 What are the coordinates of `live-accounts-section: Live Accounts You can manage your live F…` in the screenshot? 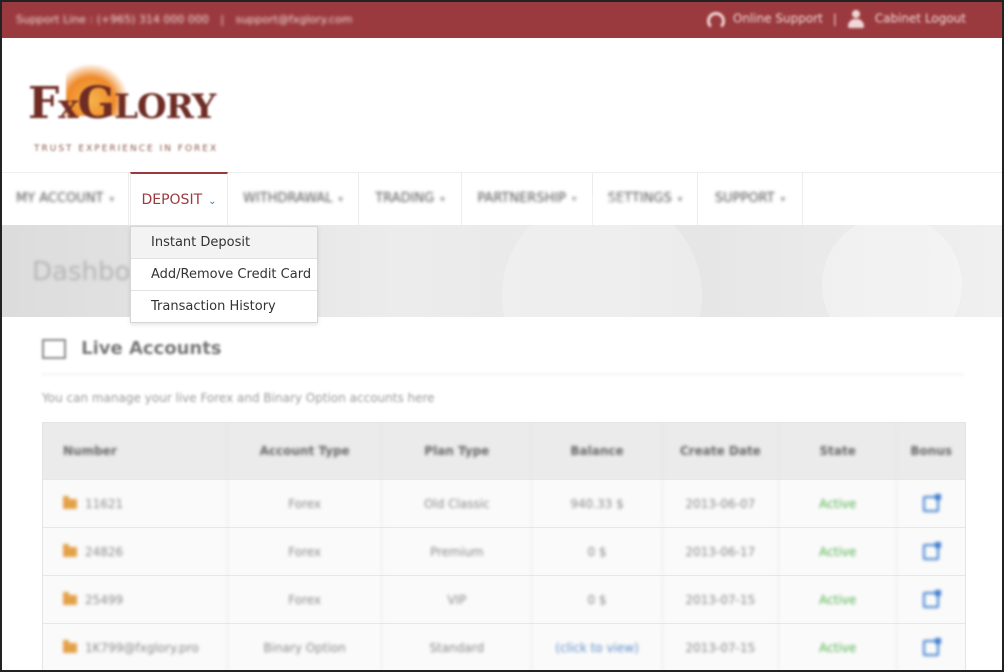 It's located at (503, 371).